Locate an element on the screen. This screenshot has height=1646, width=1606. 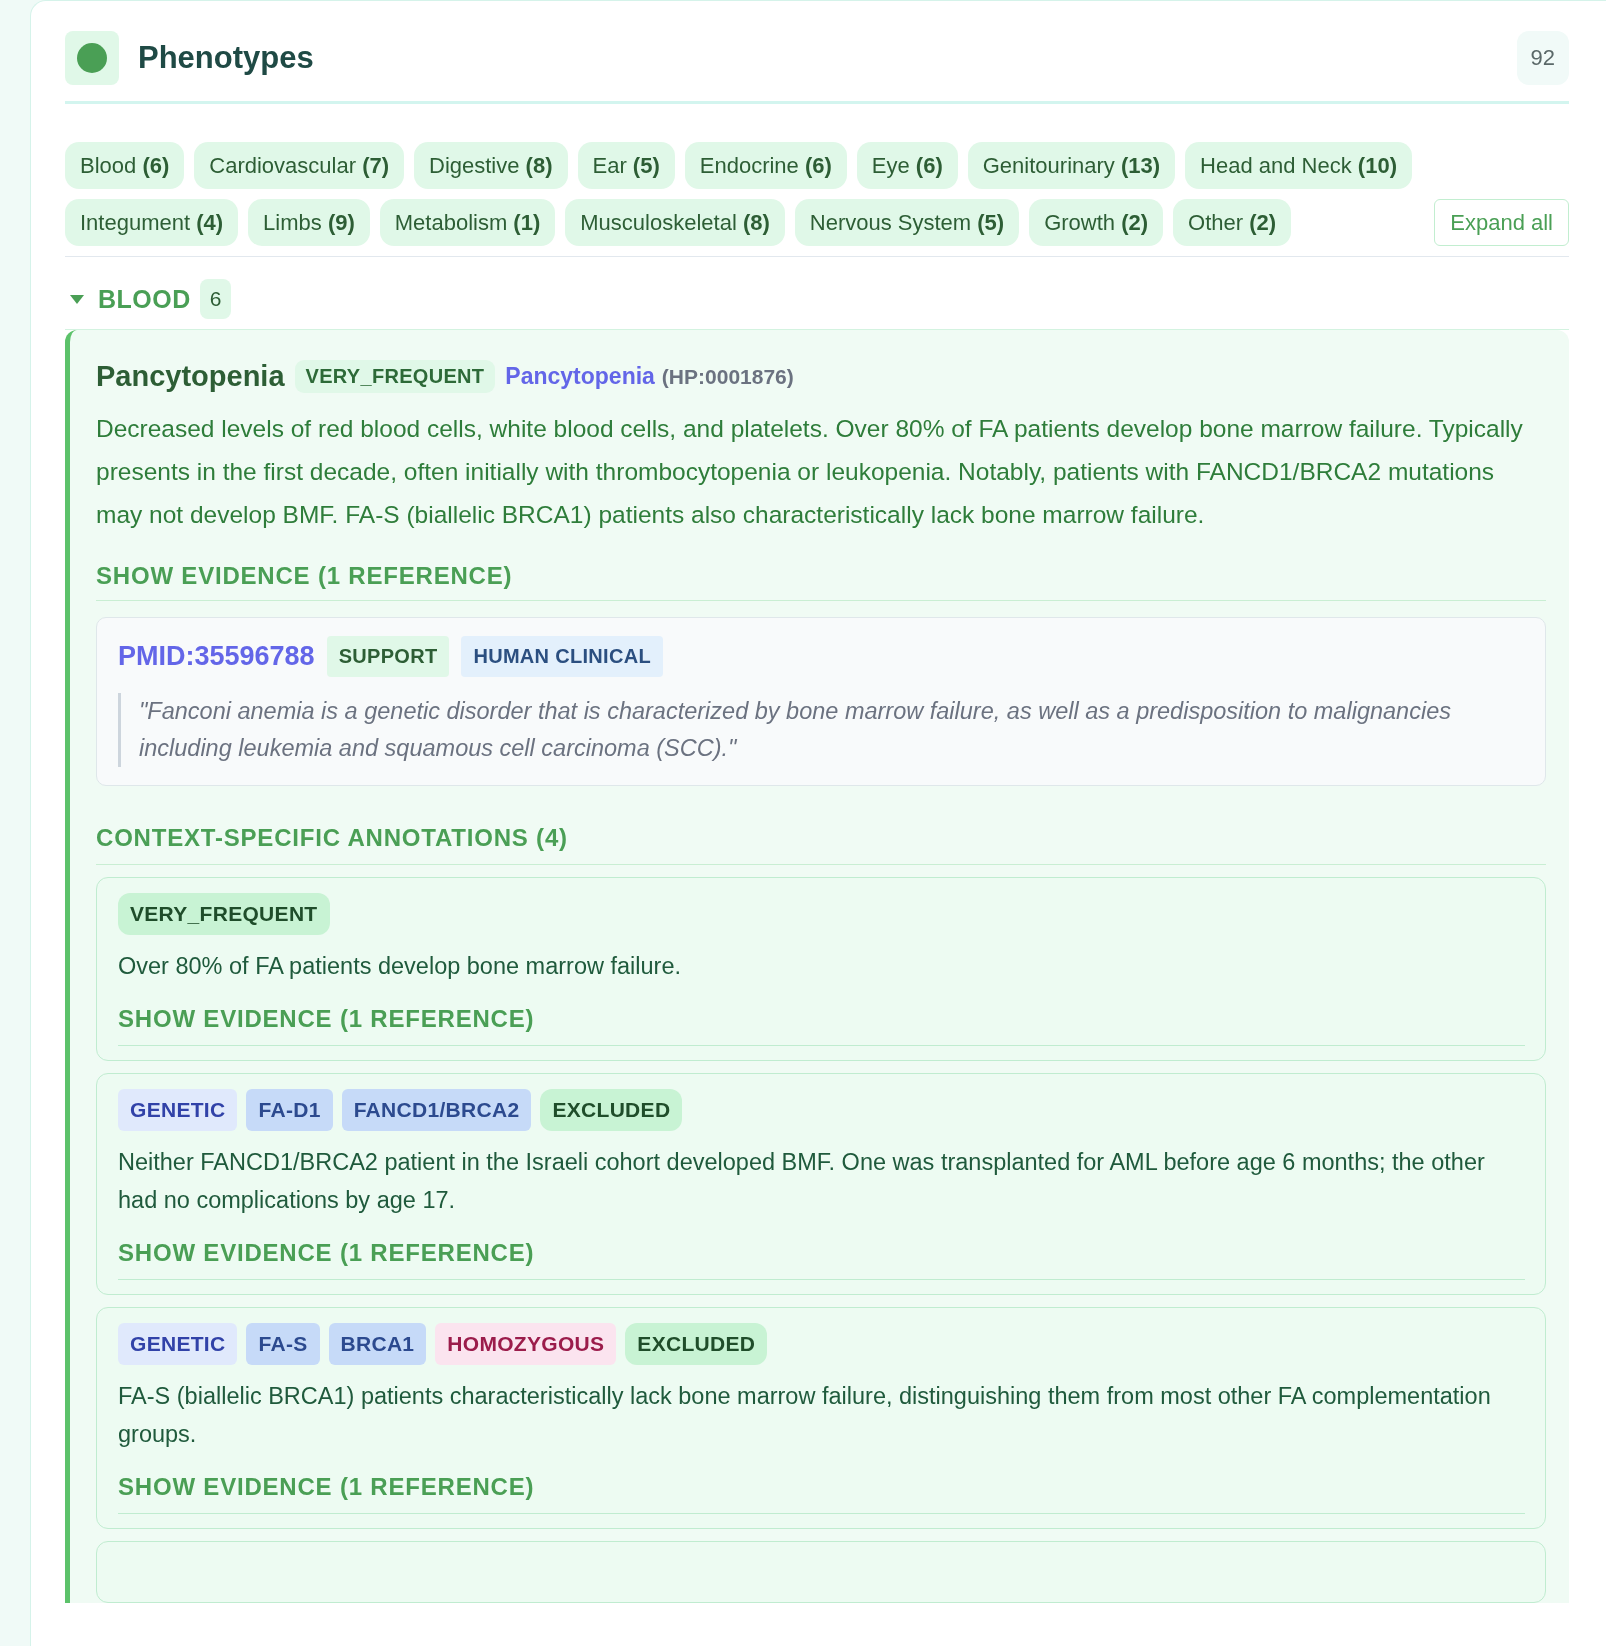
annotation-tag: FA-S is located at coordinates (283, 1344).